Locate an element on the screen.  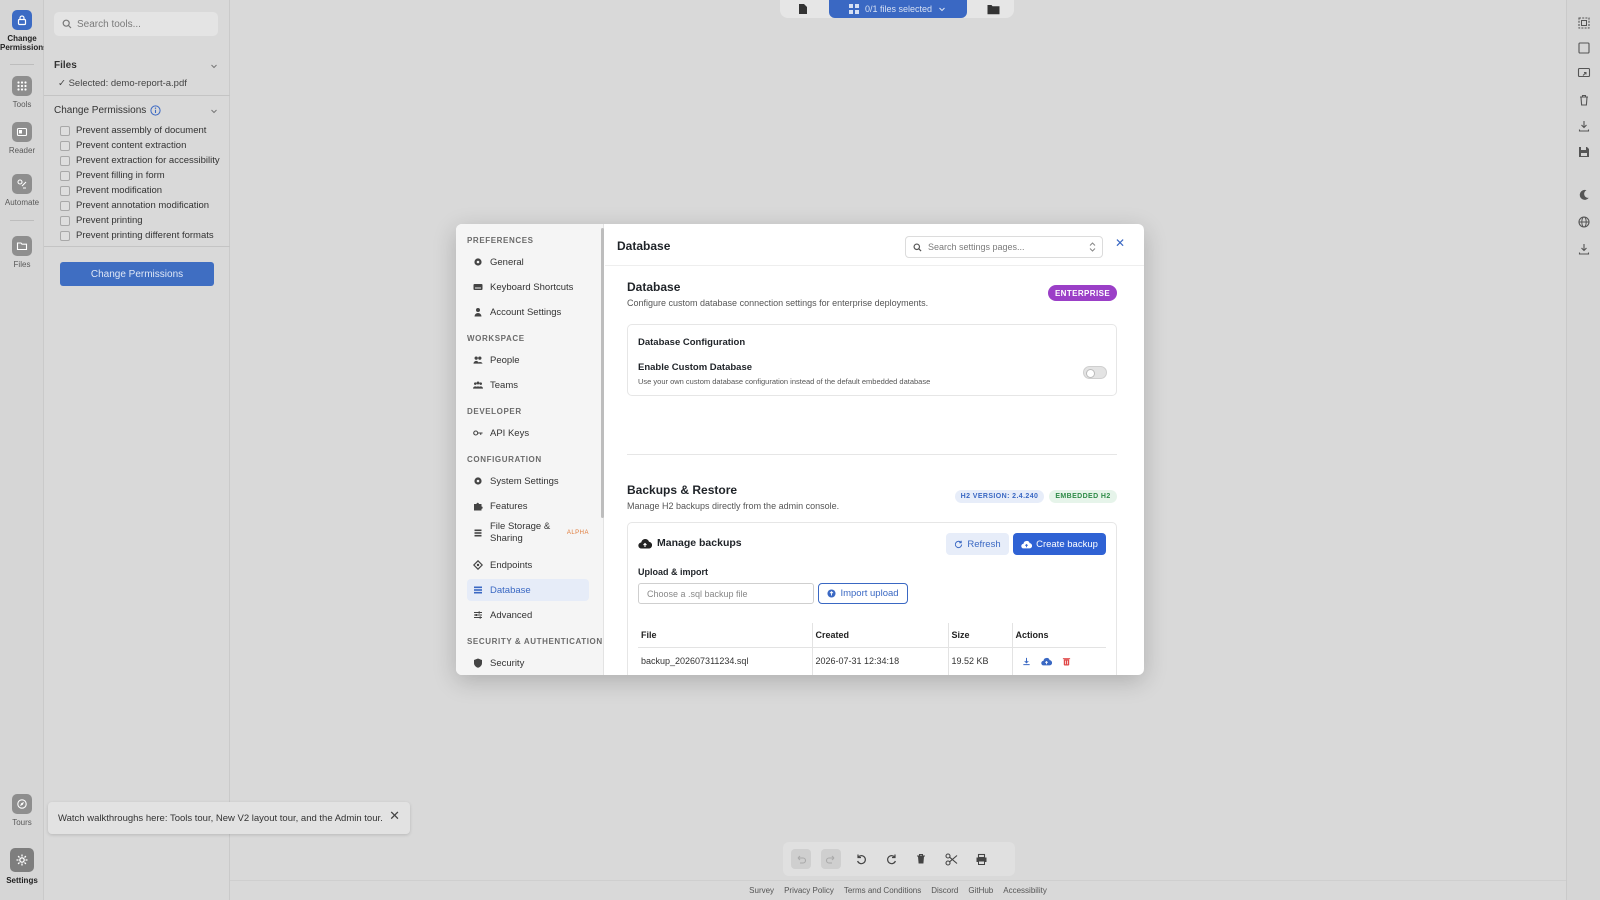
permission-option: Prevent filling in form is located at coordinates (140, 175).